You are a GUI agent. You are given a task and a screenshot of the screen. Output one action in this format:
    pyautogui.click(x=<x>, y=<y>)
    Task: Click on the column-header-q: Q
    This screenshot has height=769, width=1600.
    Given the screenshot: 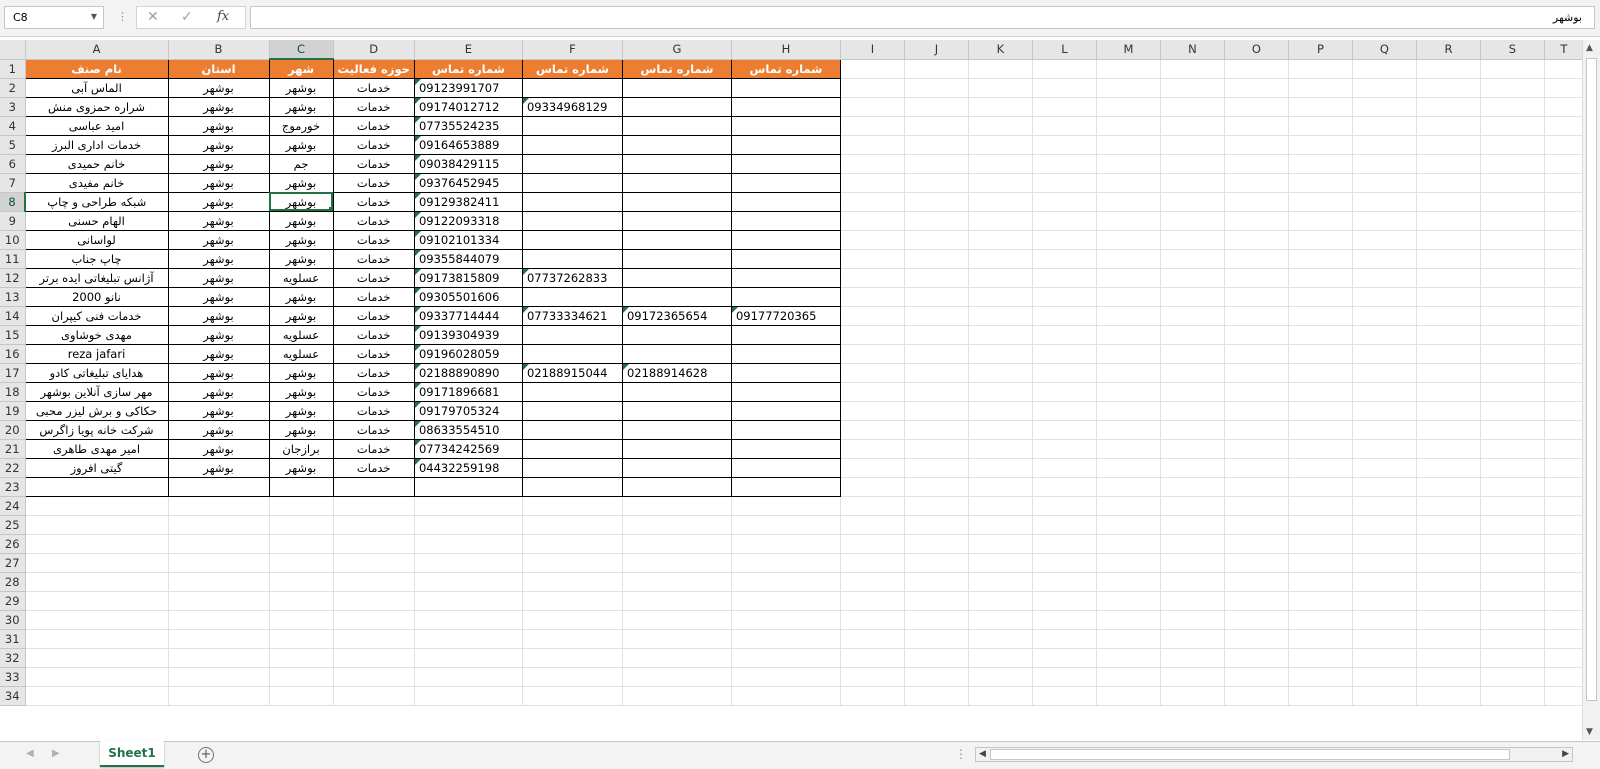 What is the action you would take?
    pyautogui.click(x=1384, y=50)
    